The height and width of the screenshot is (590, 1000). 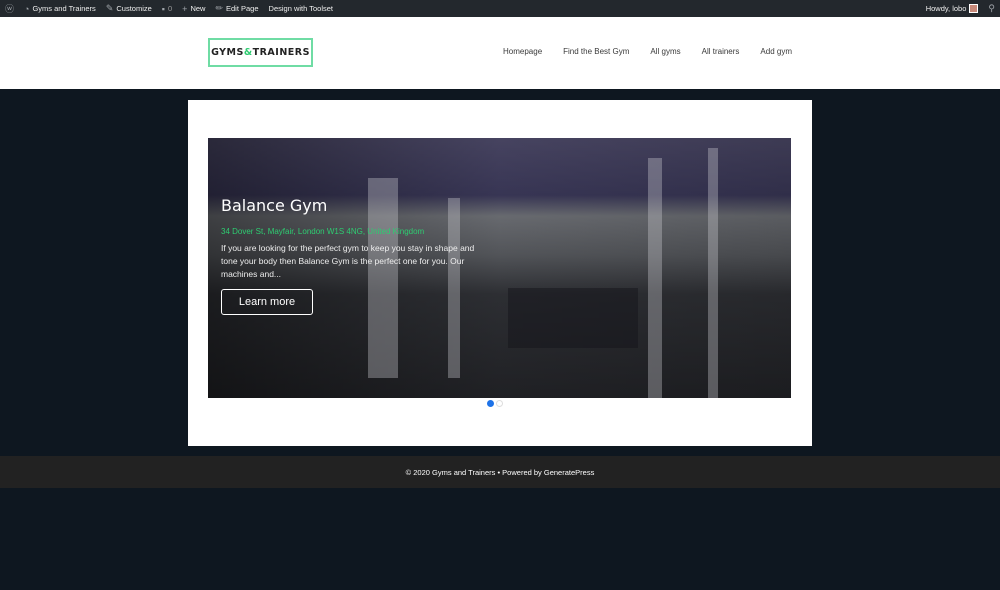 I want to click on site-logo: GYMS & TRAINERS, so click(x=260, y=52).